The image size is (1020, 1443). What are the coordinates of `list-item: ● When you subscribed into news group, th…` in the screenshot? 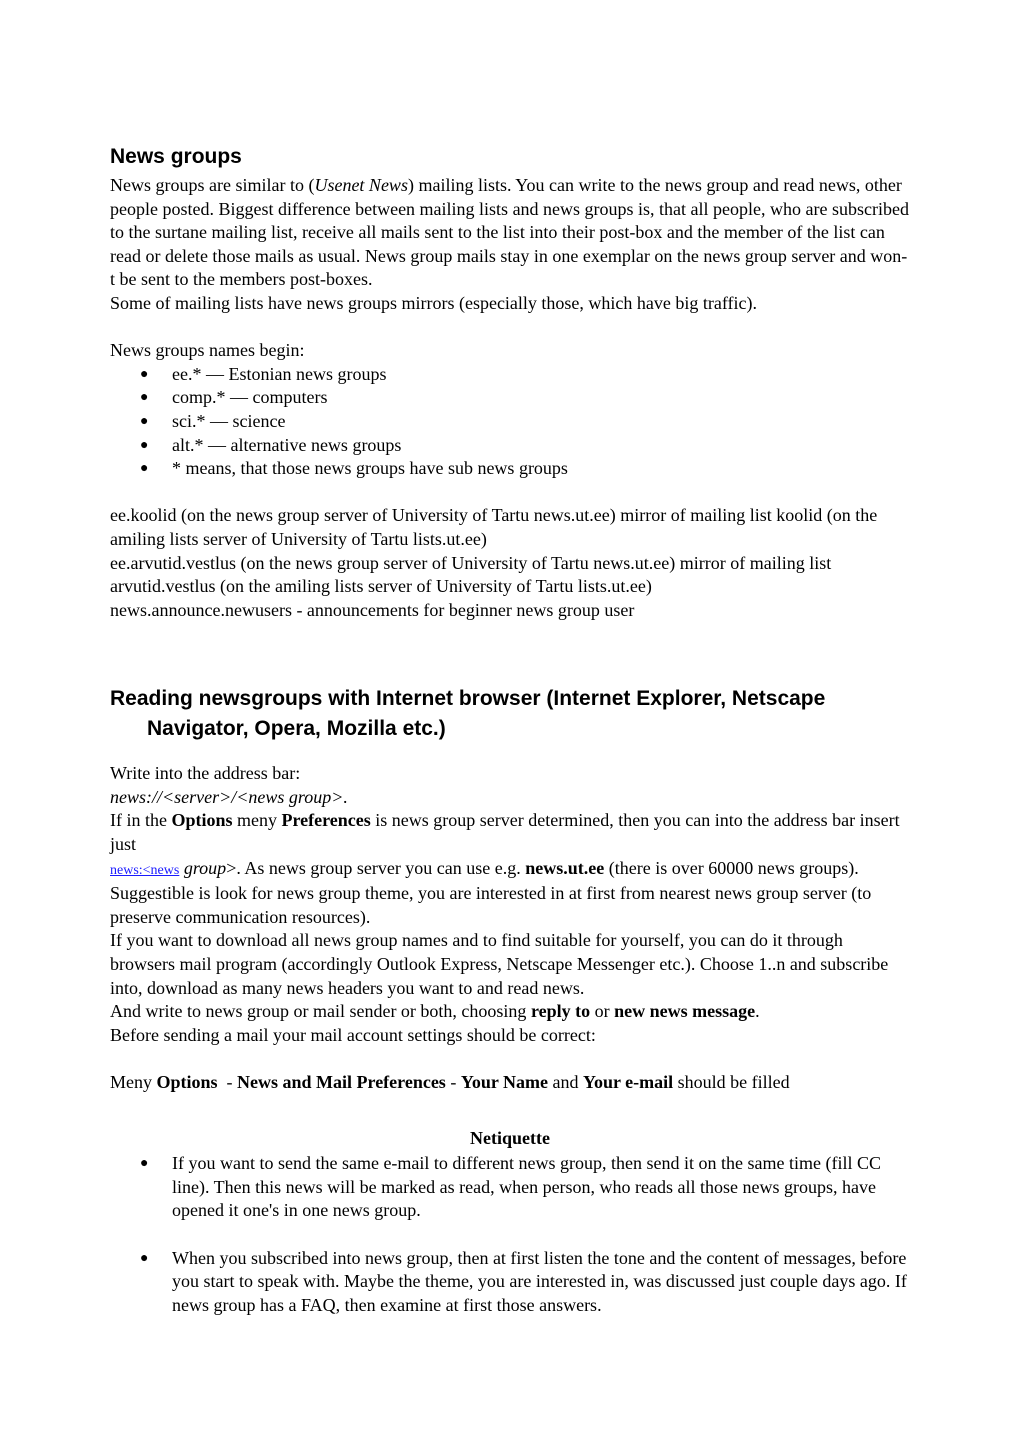 It's located at (510, 1282).